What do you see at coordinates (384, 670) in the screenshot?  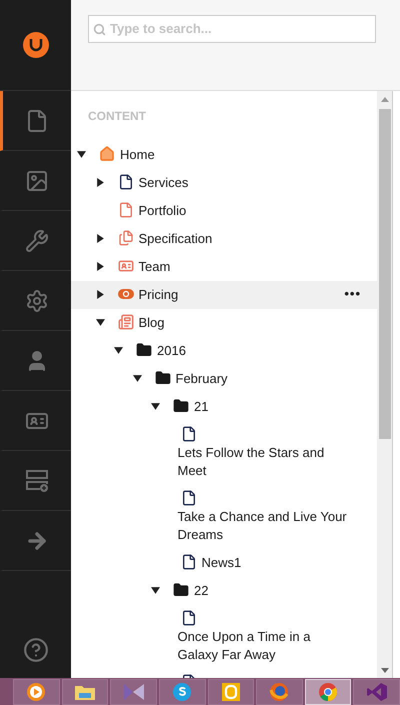 I see `scroll-down-icon` at bounding box center [384, 670].